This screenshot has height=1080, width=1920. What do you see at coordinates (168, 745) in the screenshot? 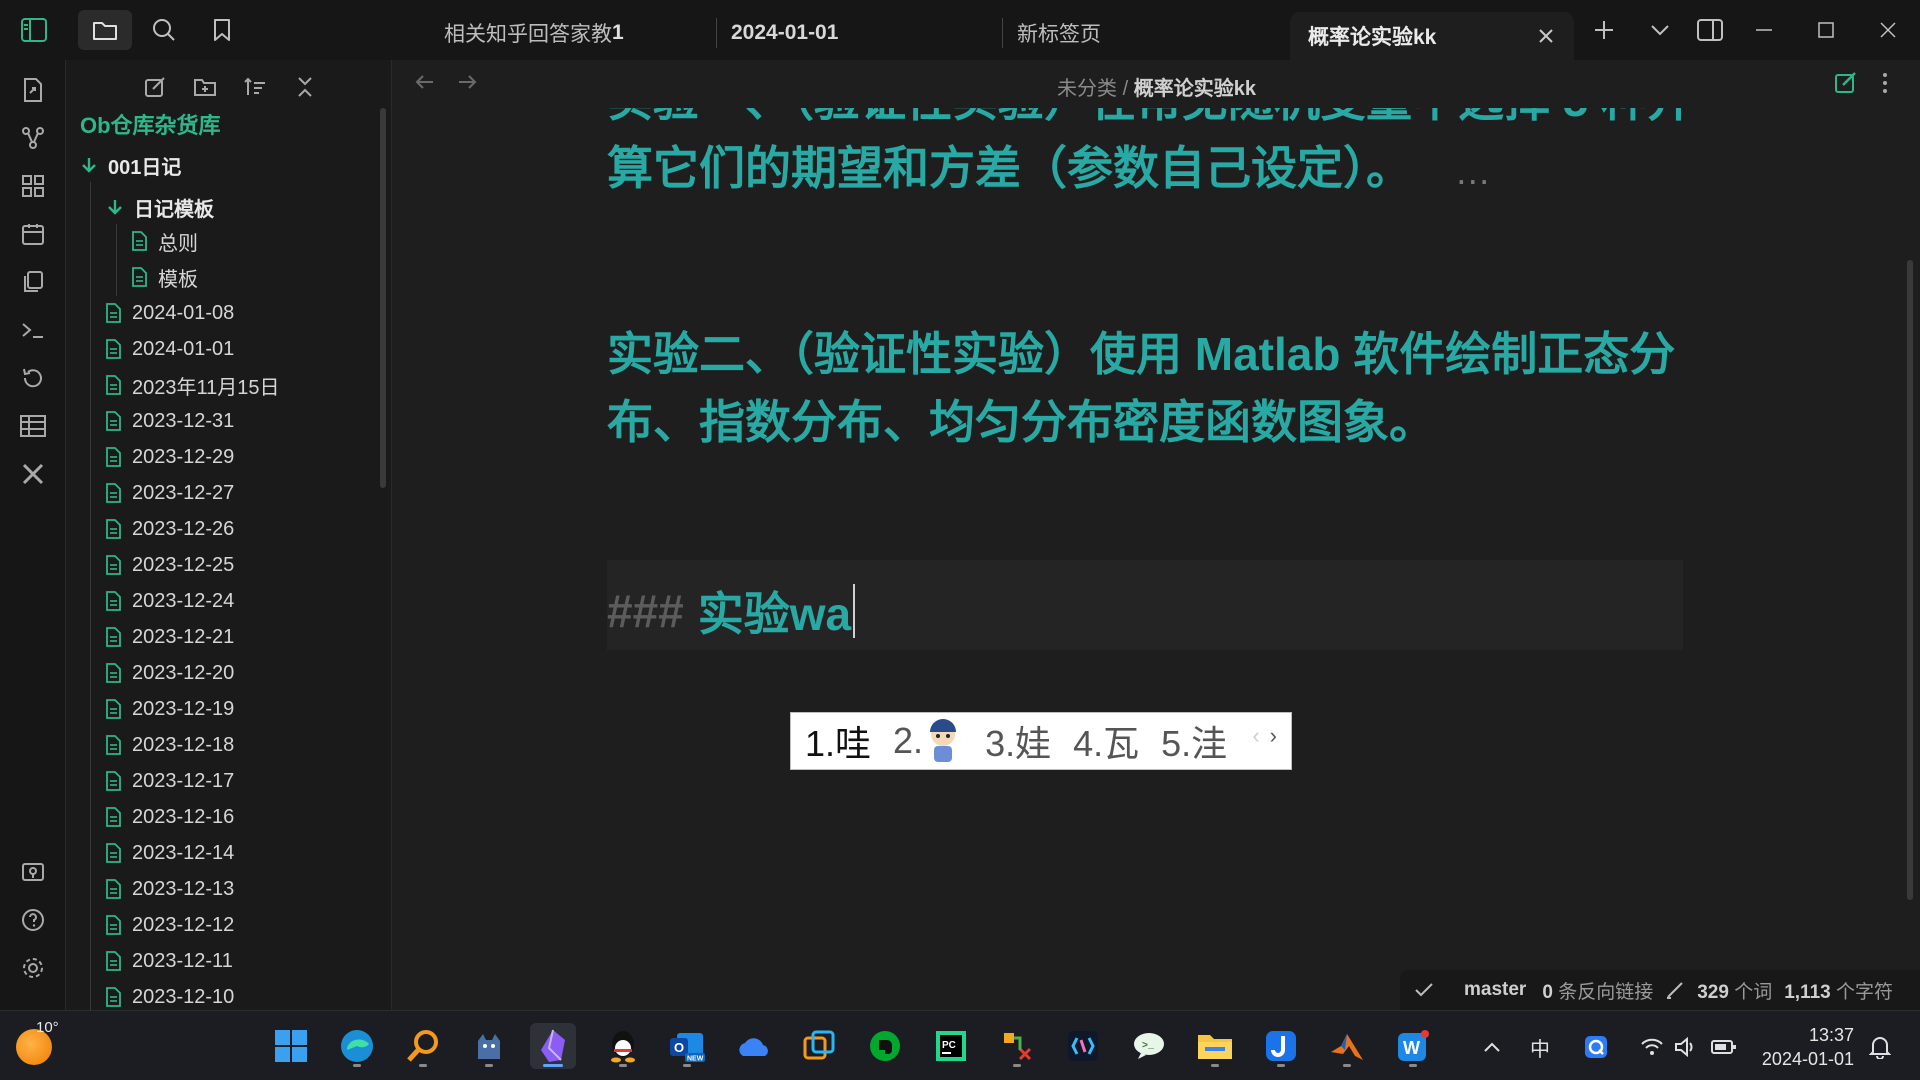
I see `file-item: 2023-12-18` at bounding box center [168, 745].